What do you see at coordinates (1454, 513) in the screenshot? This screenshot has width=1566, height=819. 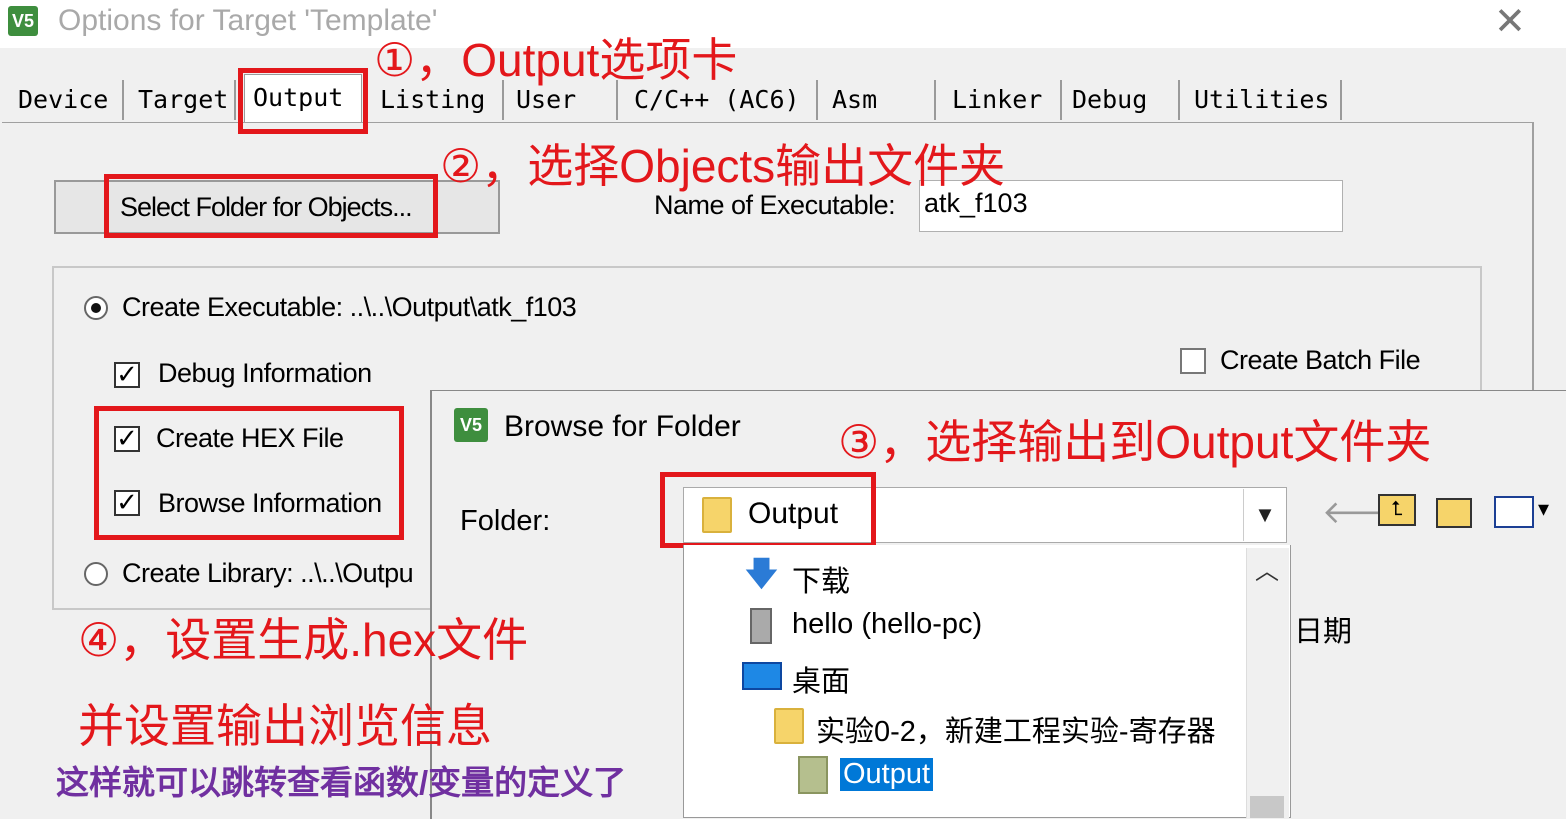 I see `new-folder-icon` at bounding box center [1454, 513].